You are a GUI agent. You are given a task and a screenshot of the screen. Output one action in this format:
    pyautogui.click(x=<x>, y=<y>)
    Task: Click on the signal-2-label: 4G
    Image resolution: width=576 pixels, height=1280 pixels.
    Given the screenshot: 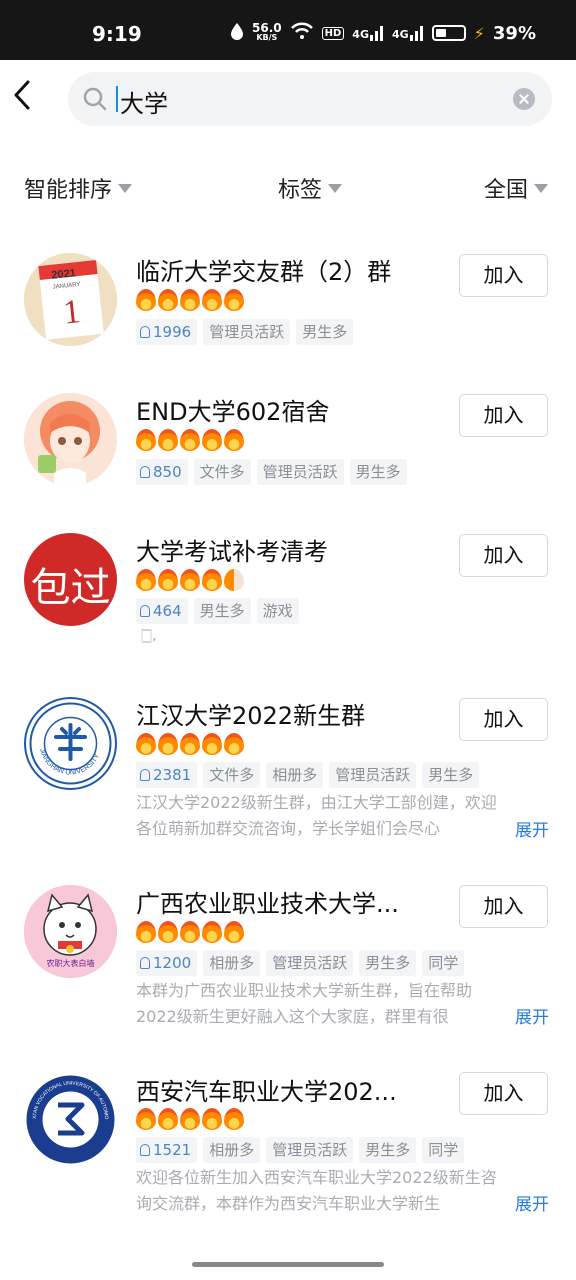 What is the action you would take?
    pyautogui.click(x=400, y=34)
    